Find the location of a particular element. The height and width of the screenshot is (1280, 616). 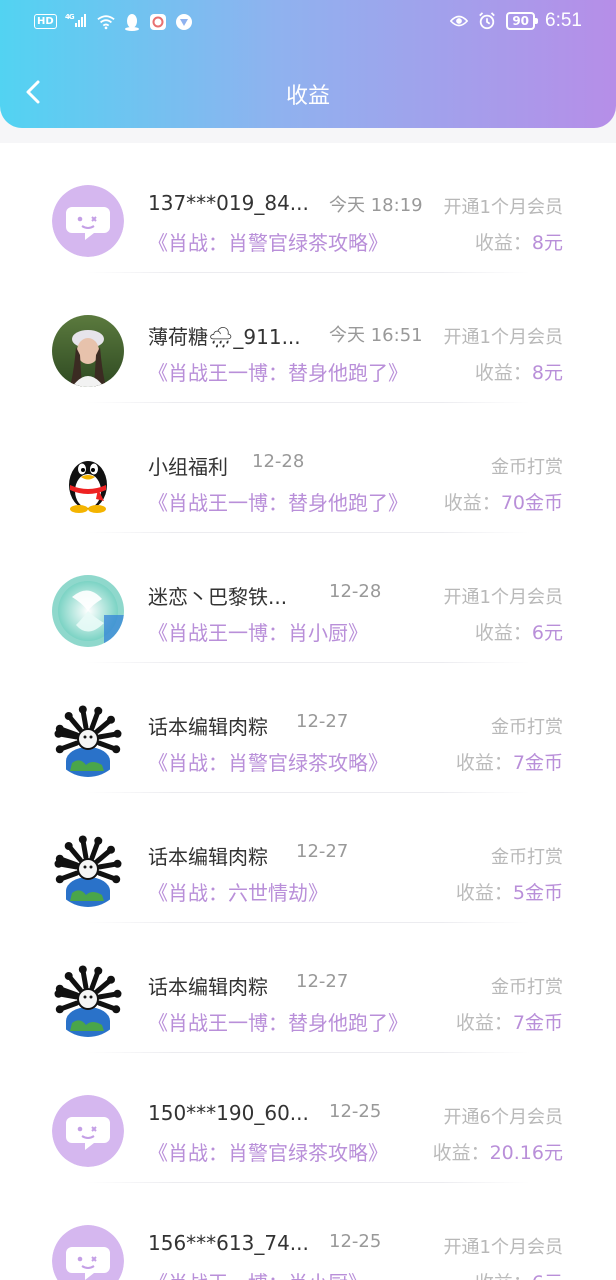

earning-row: 话本编辑肉粽 12-27 金币打赏《肖战：六世情劫》 收益：5金币 is located at coordinates (308, 858).